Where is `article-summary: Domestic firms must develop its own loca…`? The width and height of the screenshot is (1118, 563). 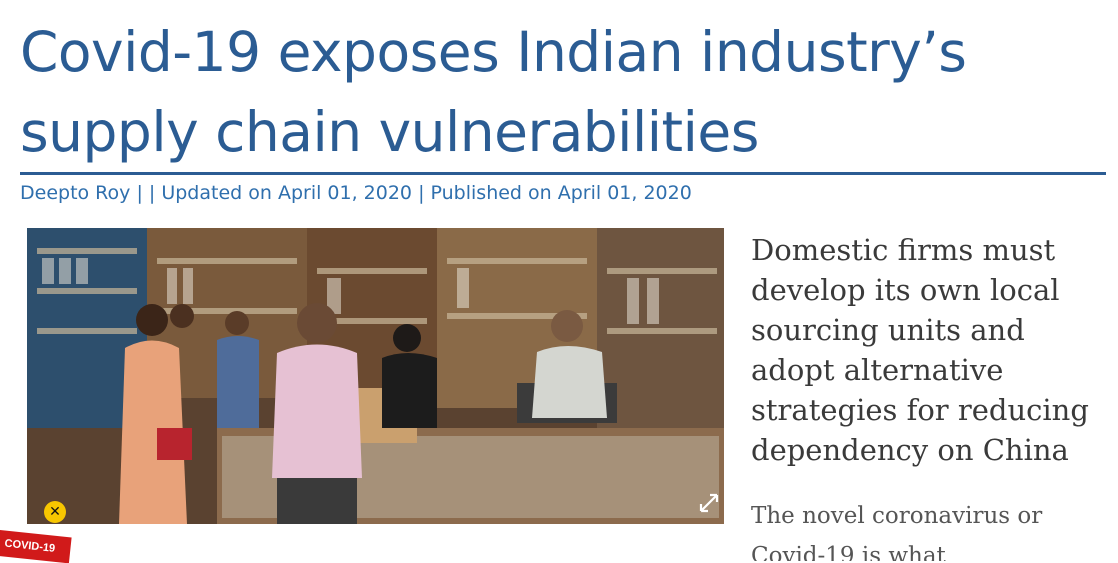
article-summary: Domestic firms must develop its own loca… is located at coordinates (920, 350).